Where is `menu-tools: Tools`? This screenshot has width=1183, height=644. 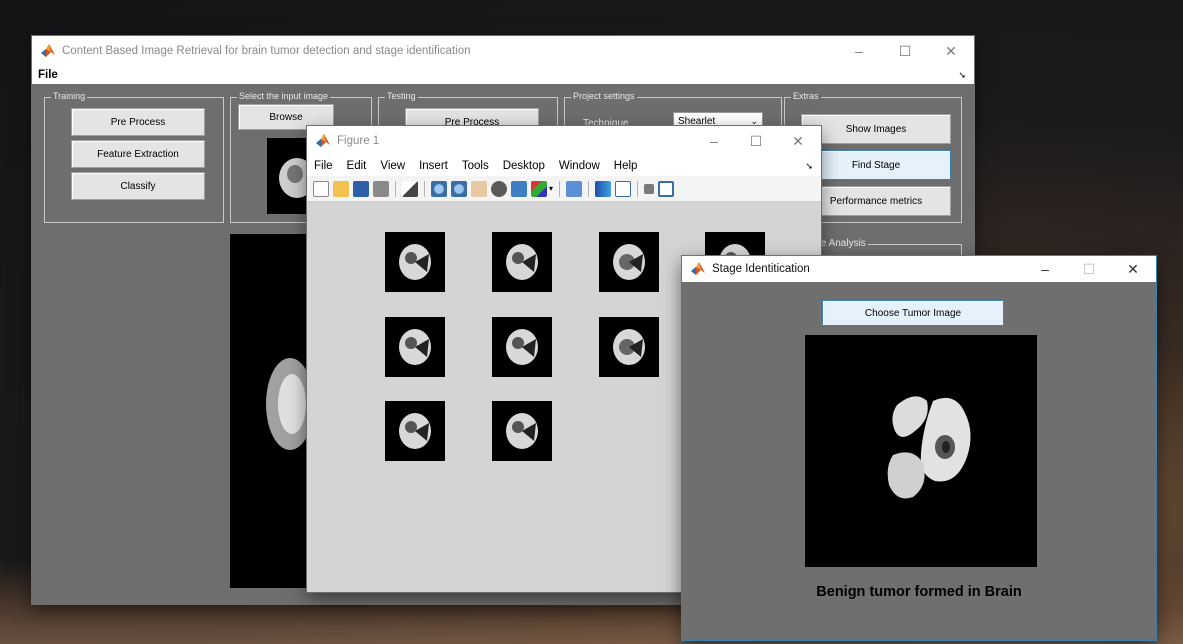
menu-tools: Tools is located at coordinates (475, 166).